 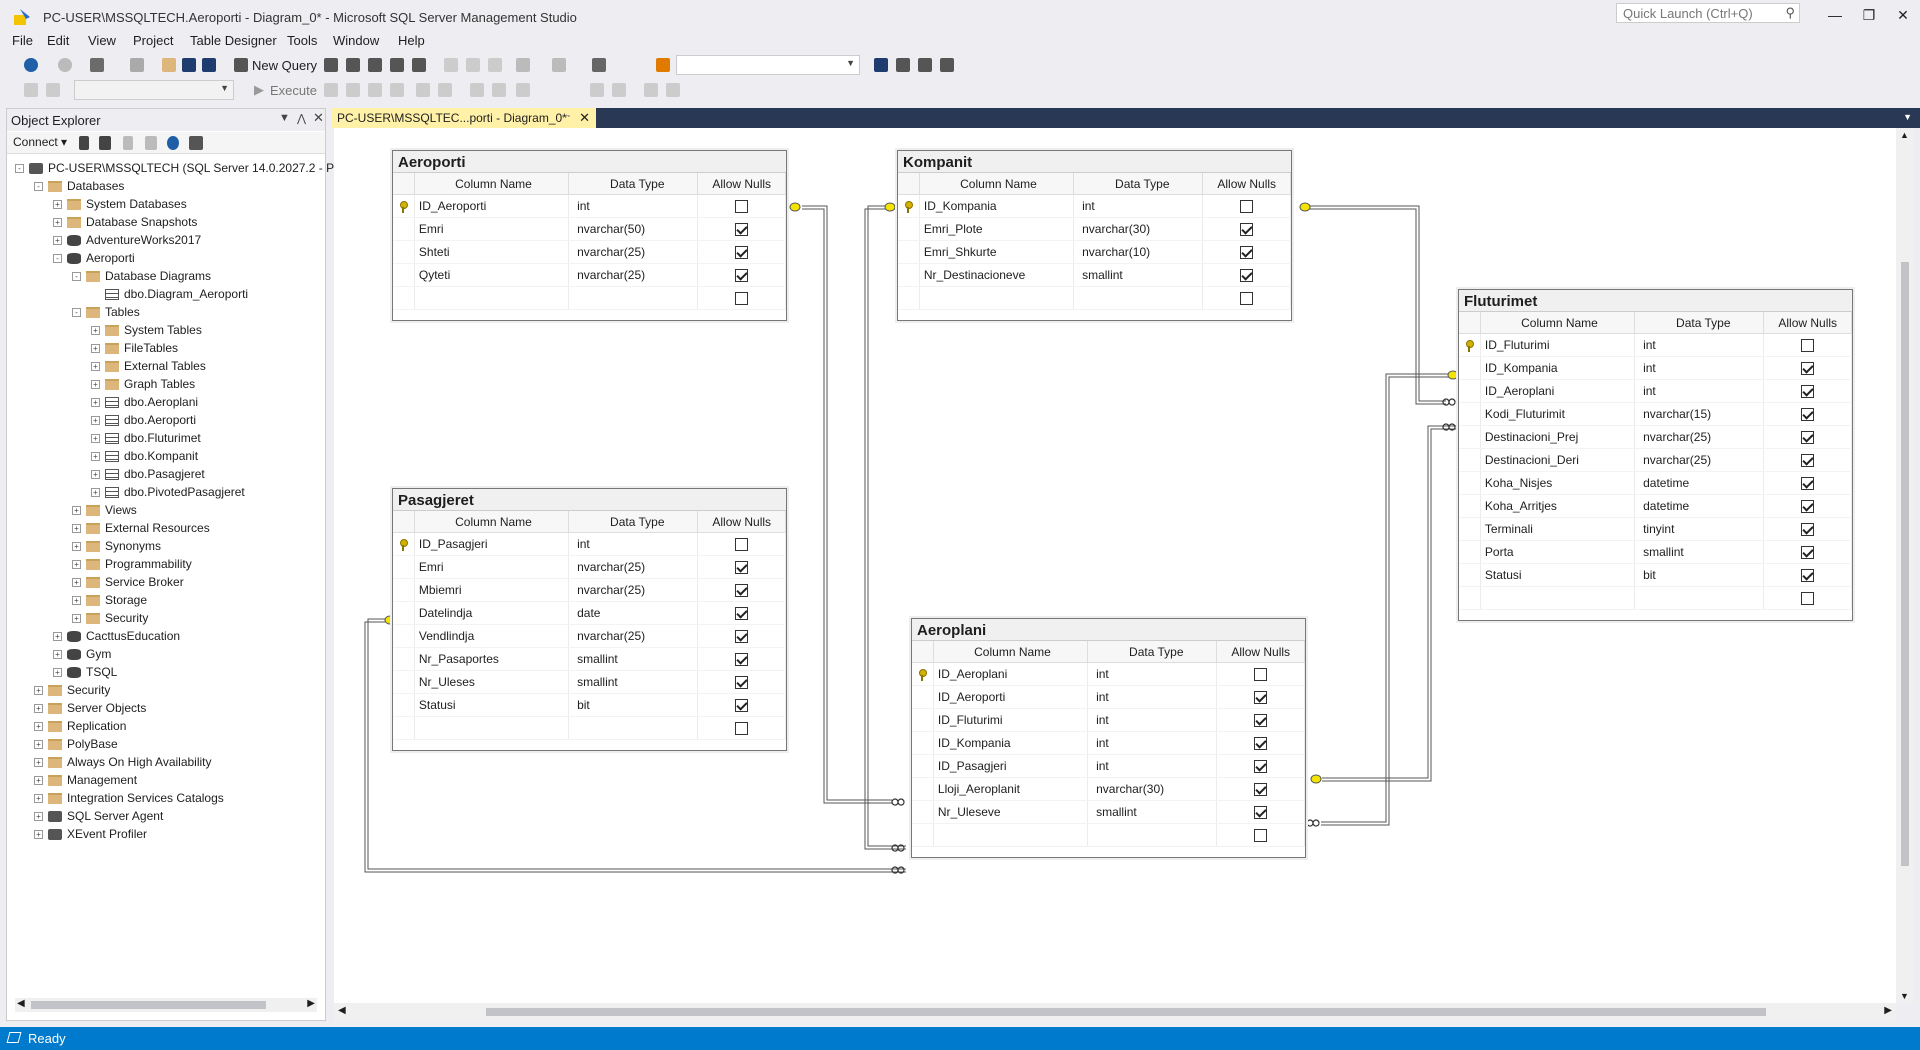 What do you see at coordinates (76, 744) in the screenshot?
I see `tree-node: + PolyBase` at bounding box center [76, 744].